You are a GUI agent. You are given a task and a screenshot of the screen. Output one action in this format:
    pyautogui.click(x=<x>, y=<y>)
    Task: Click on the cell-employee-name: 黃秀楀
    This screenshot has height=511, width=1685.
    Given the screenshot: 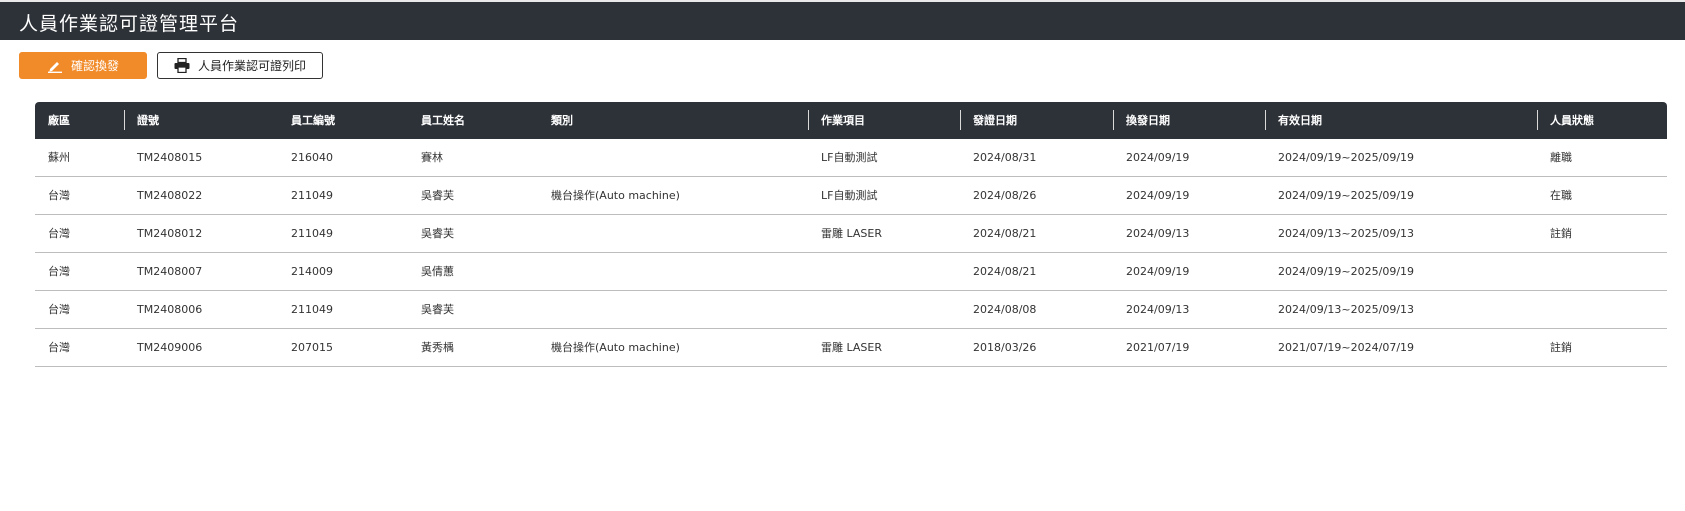 What is the action you would take?
    pyautogui.click(x=437, y=347)
    